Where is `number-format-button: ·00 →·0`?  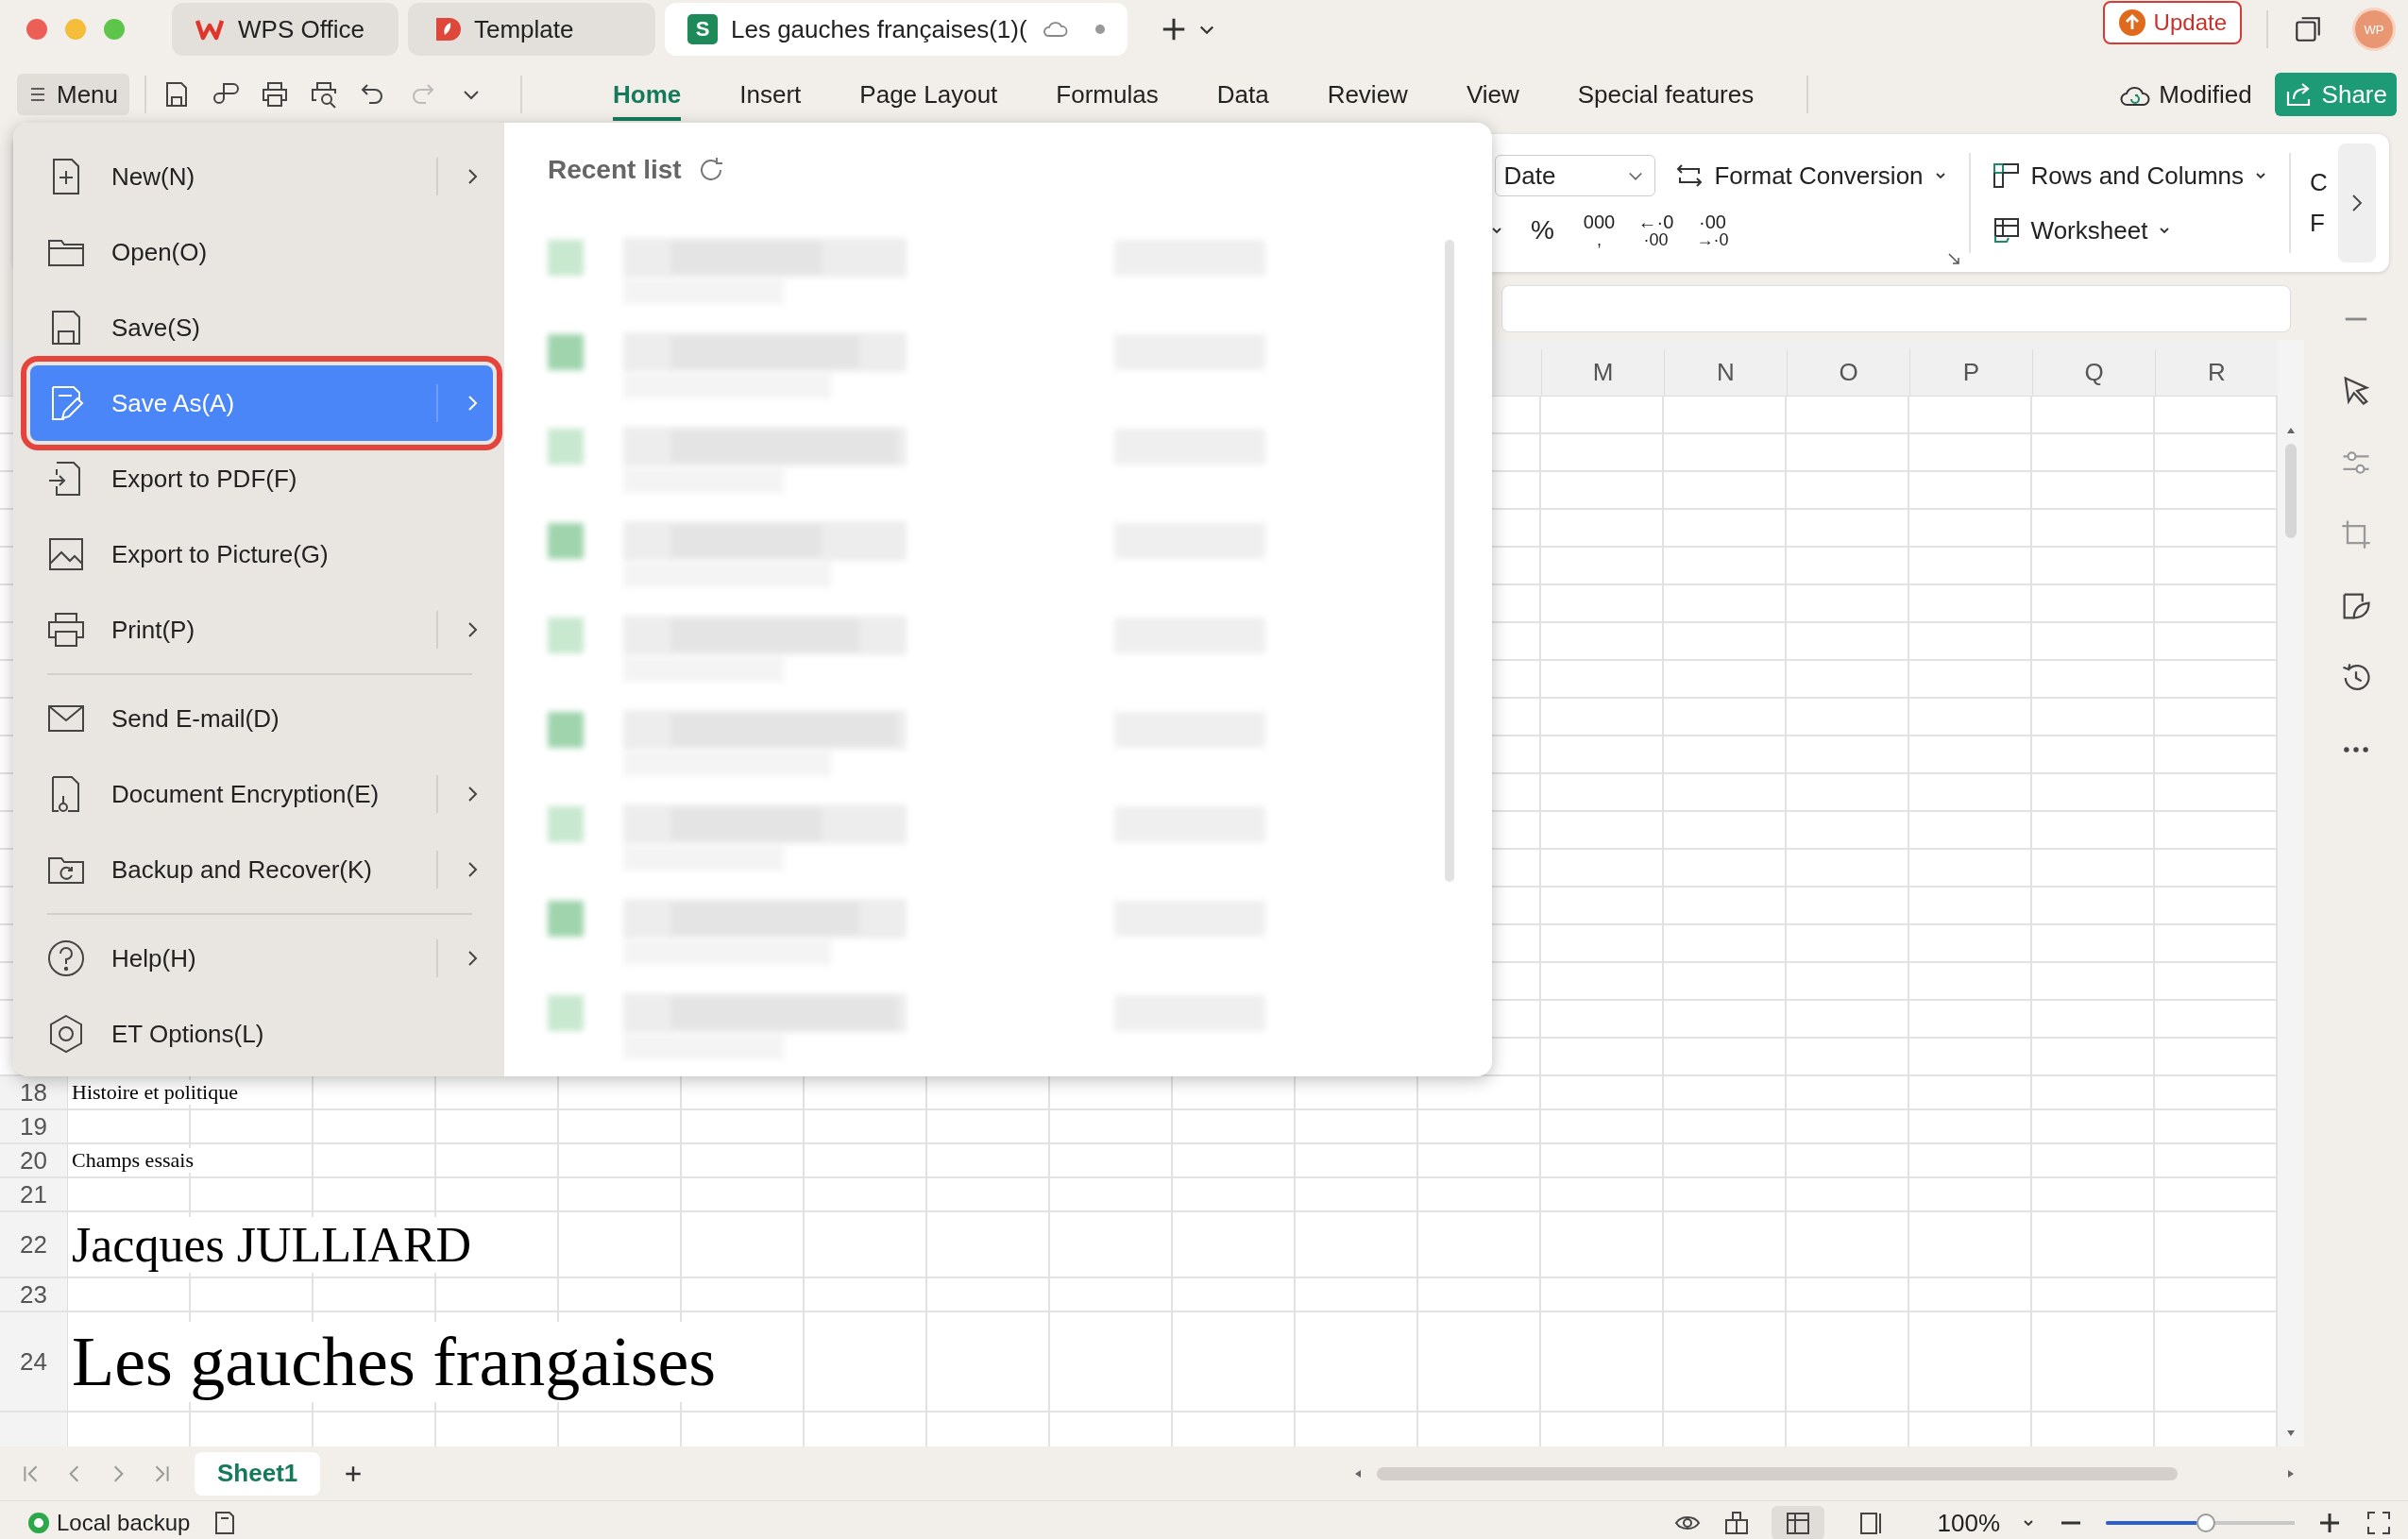 number-format-button: ·00 →·0 is located at coordinates (1712, 230).